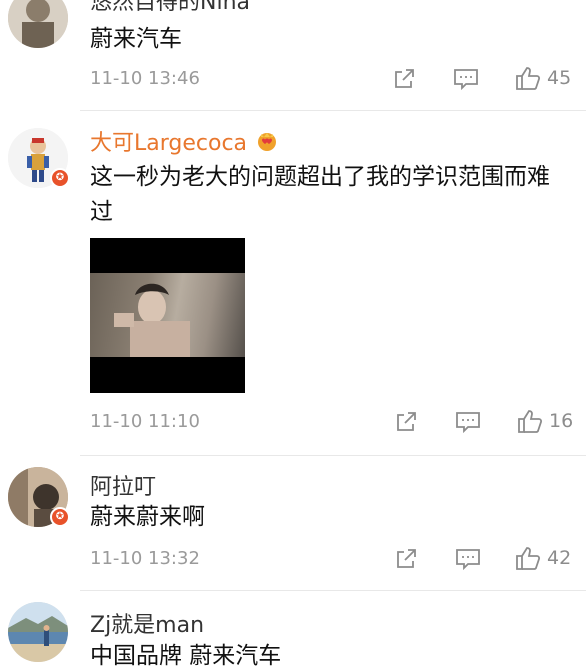  I want to click on comment-username: 阿拉叮, so click(123, 485).